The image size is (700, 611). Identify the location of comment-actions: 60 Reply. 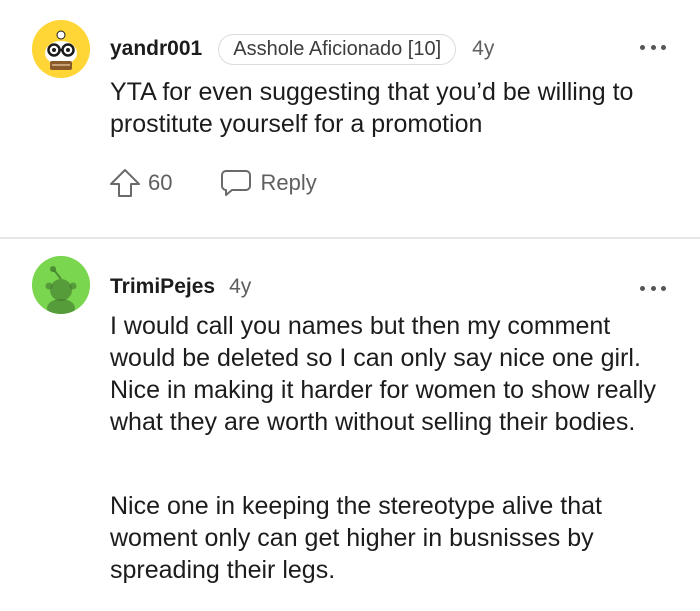
(212, 183).